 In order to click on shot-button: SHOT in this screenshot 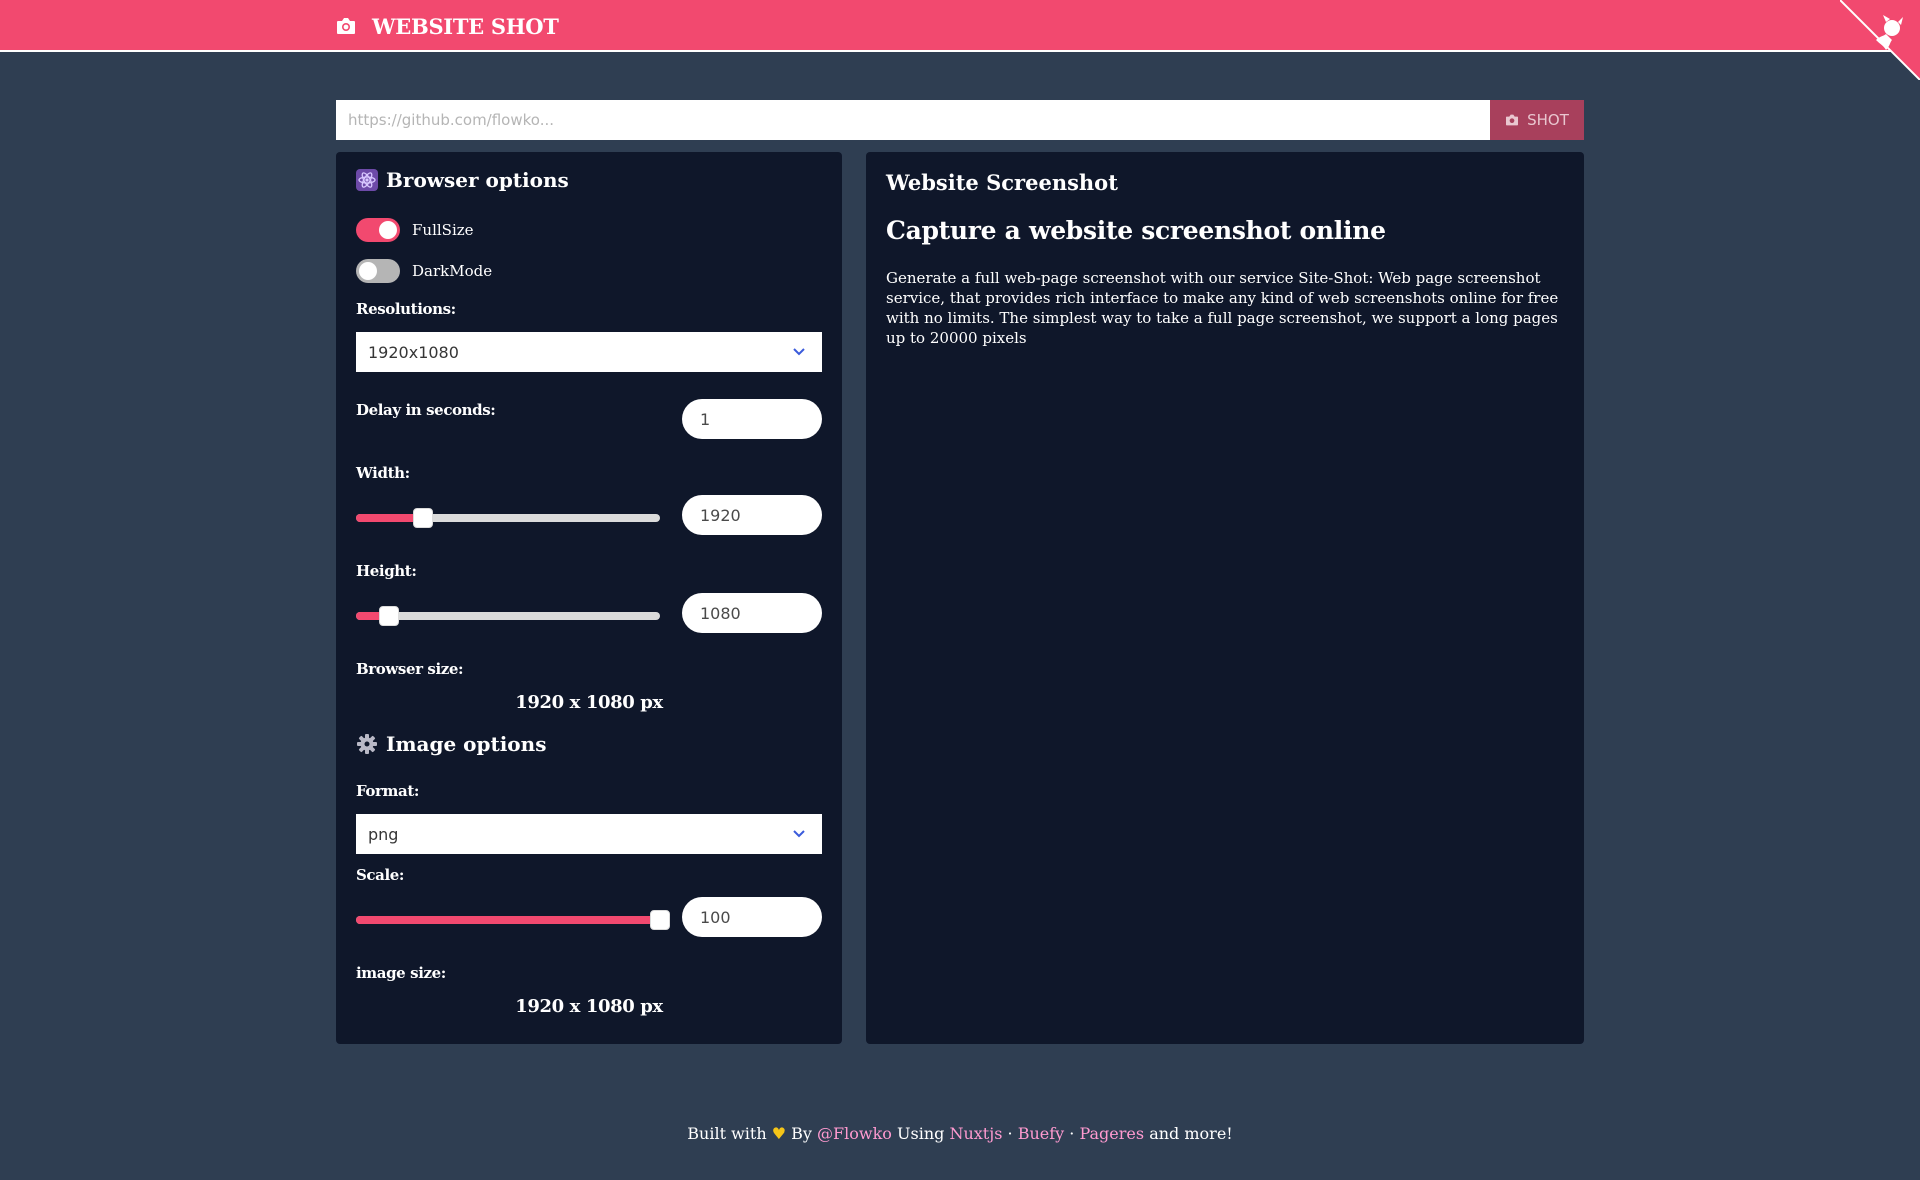, I will do `click(1537, 120)`.